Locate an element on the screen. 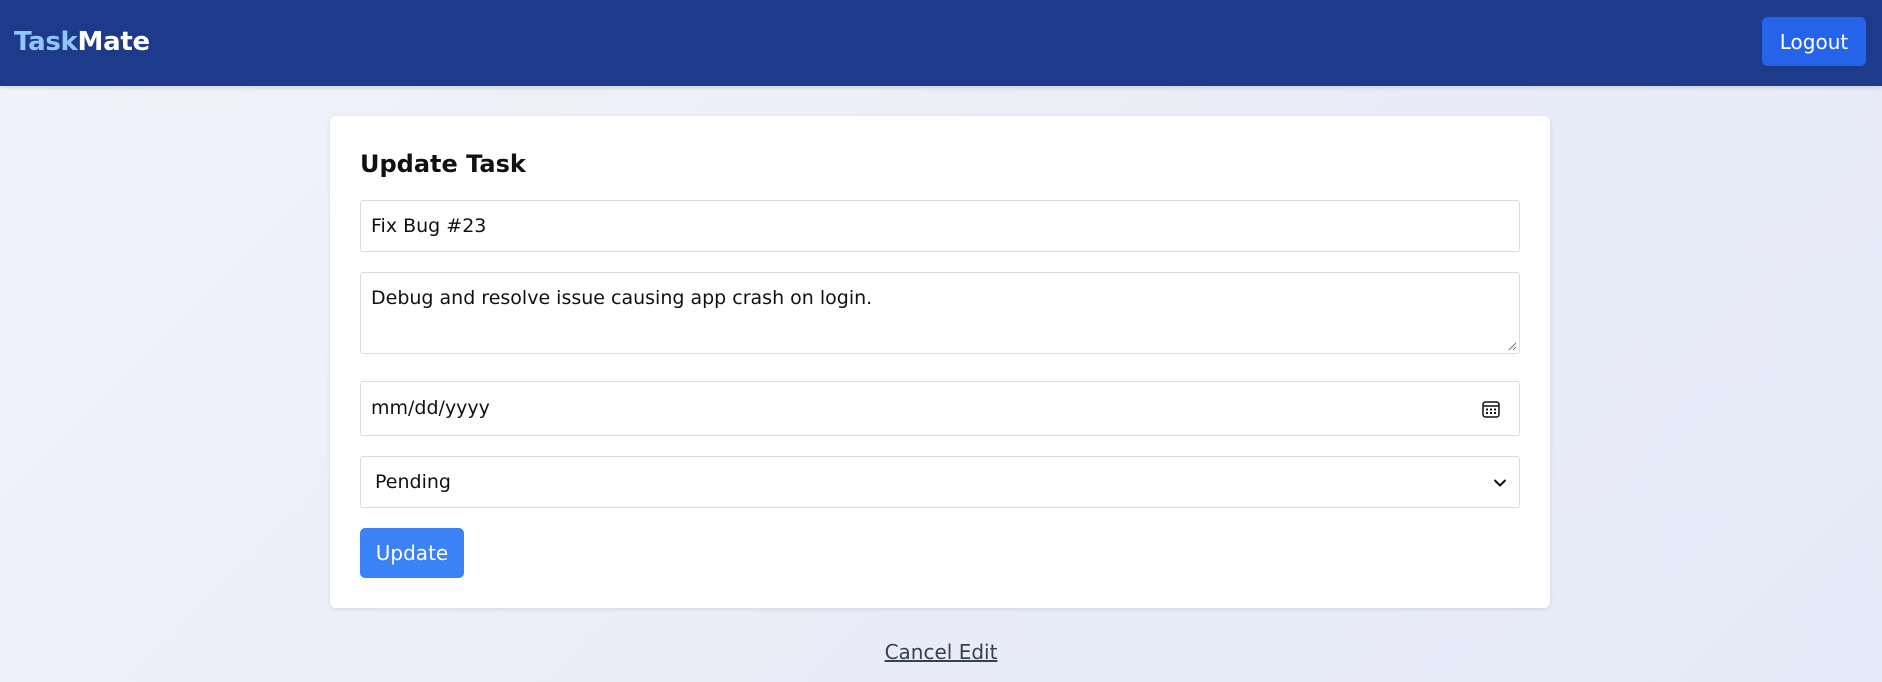 This screenshot has height=682, width=1882. task-title-value: Fix Bug #23 is located at coordinates (429, 226).